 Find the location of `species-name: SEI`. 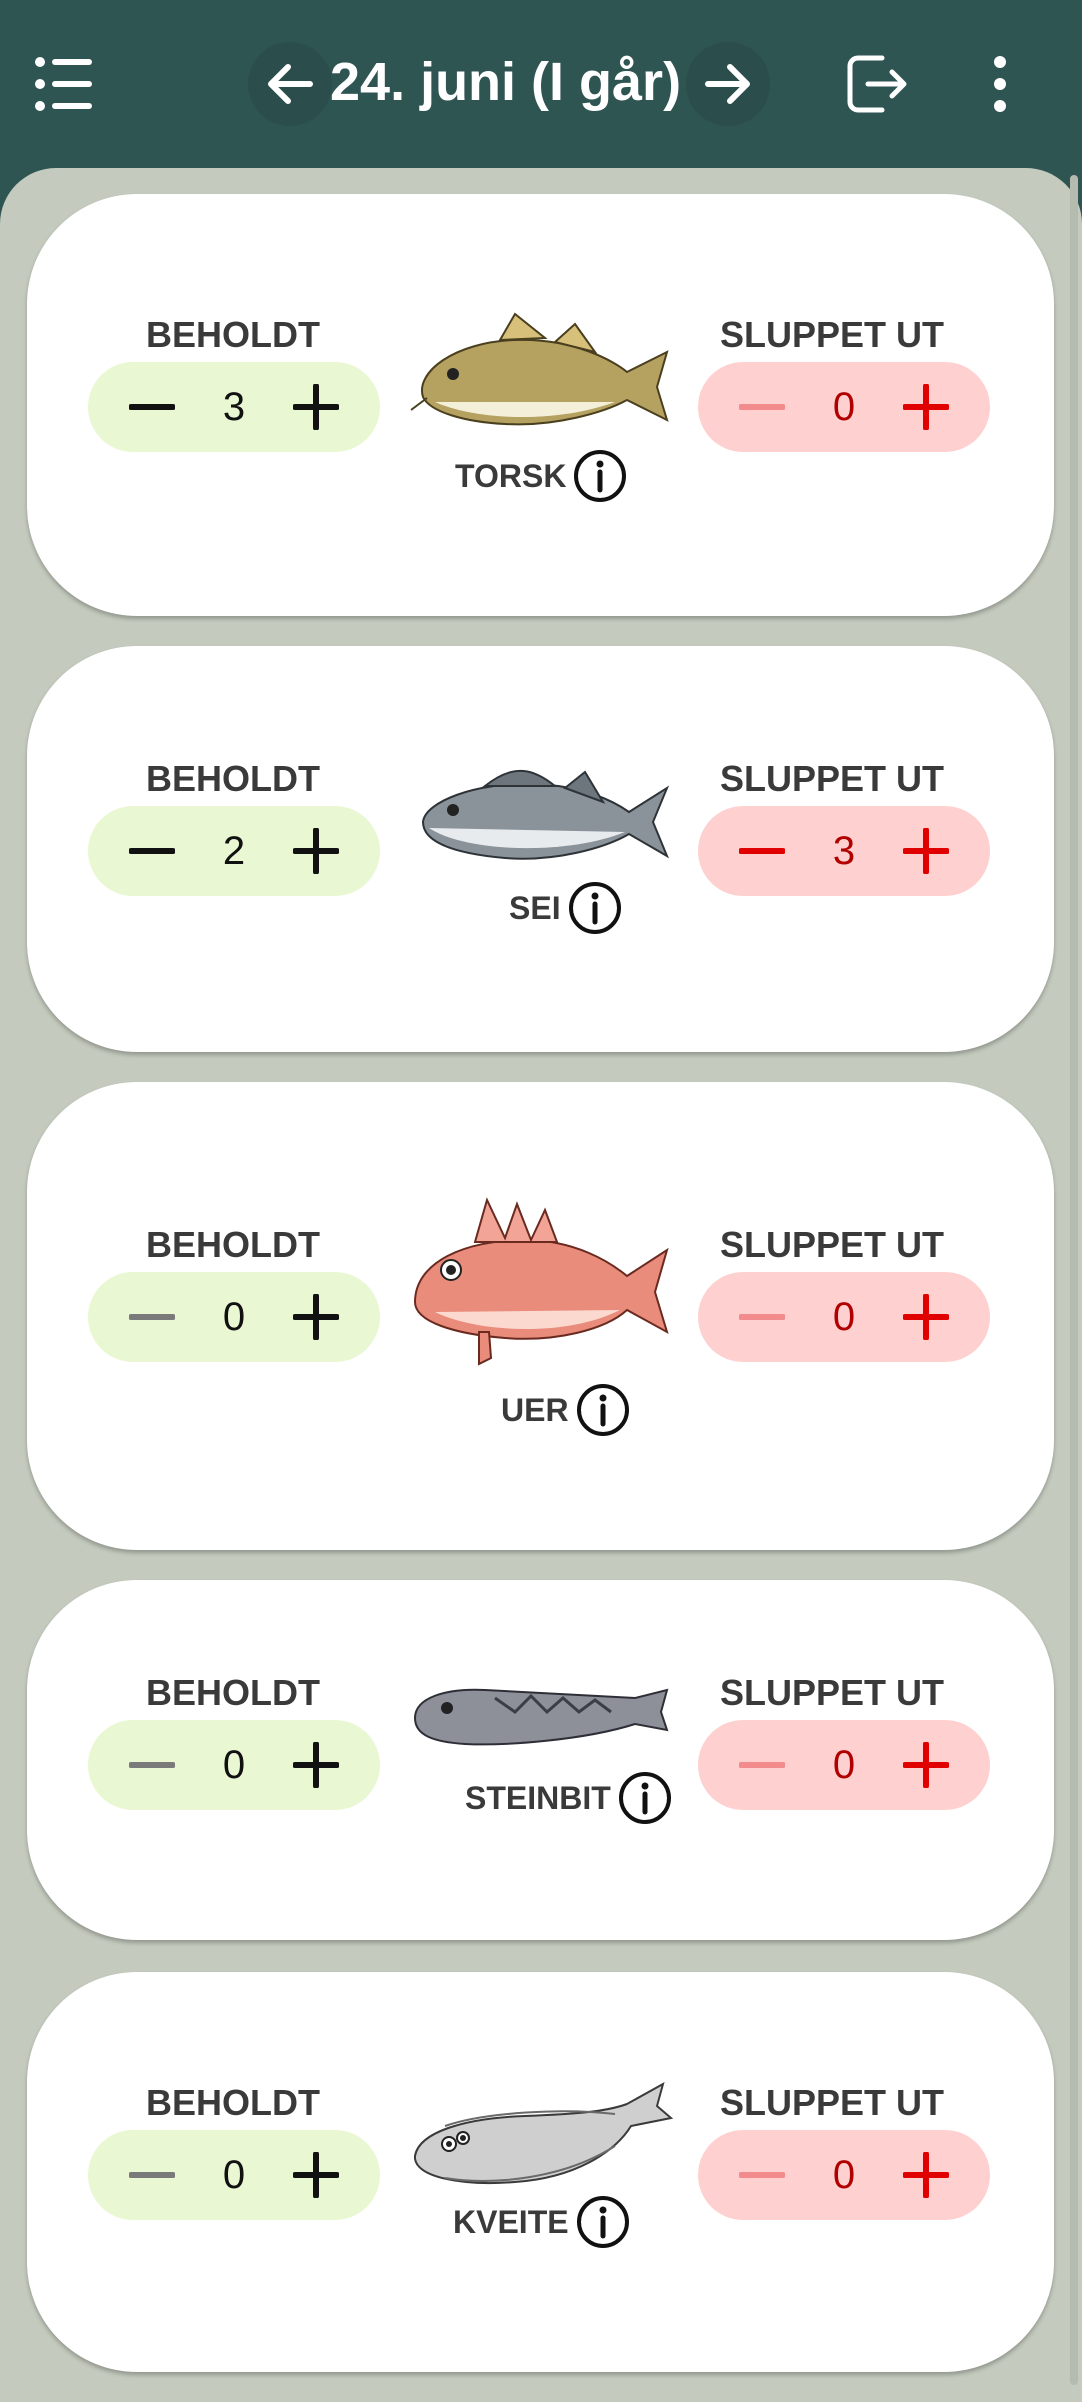

species-name: SEI is located at coordinates (566, 908).